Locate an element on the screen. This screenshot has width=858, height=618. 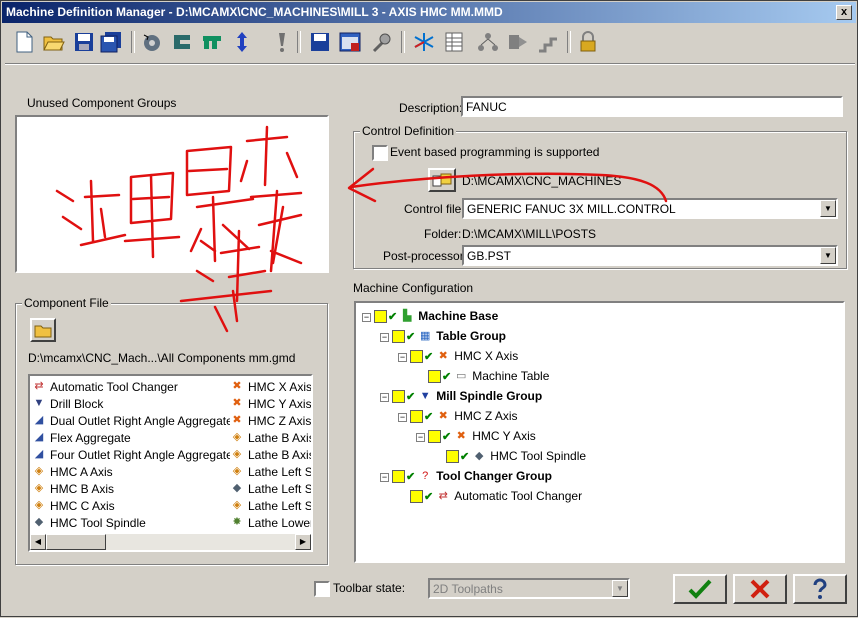
description-input: FANUC is located at coordinates (652, 106).